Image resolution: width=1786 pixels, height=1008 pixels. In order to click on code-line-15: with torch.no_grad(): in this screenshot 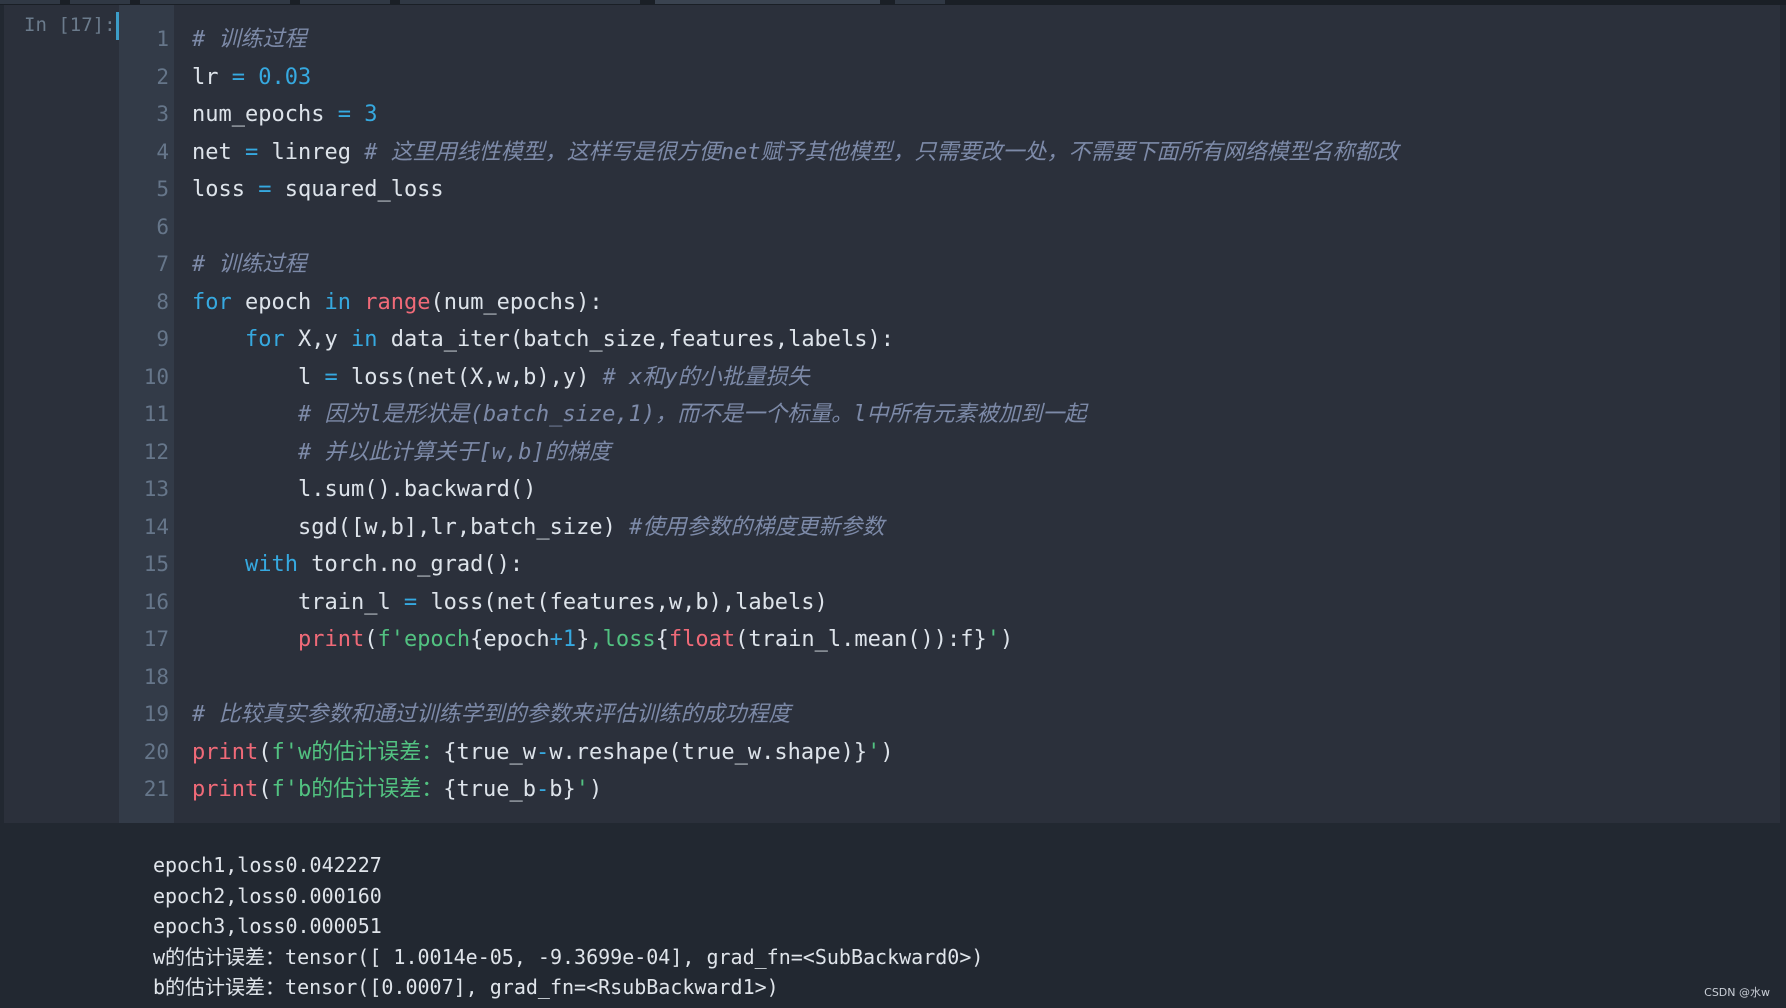, I will do `click(795, 565)`.